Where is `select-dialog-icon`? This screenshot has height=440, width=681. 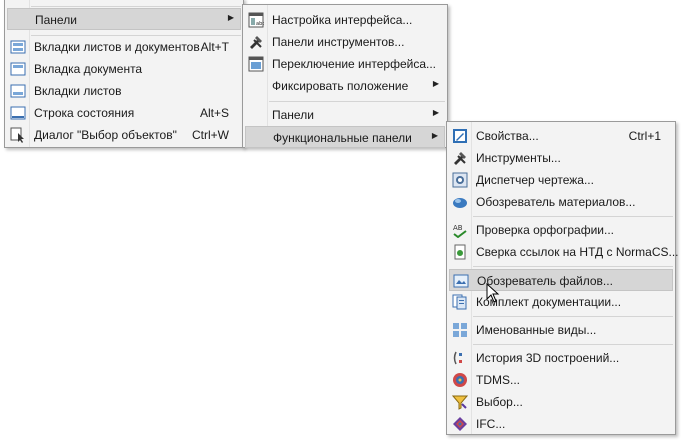 select-dialog-icon is located at coordinates (17, 135).